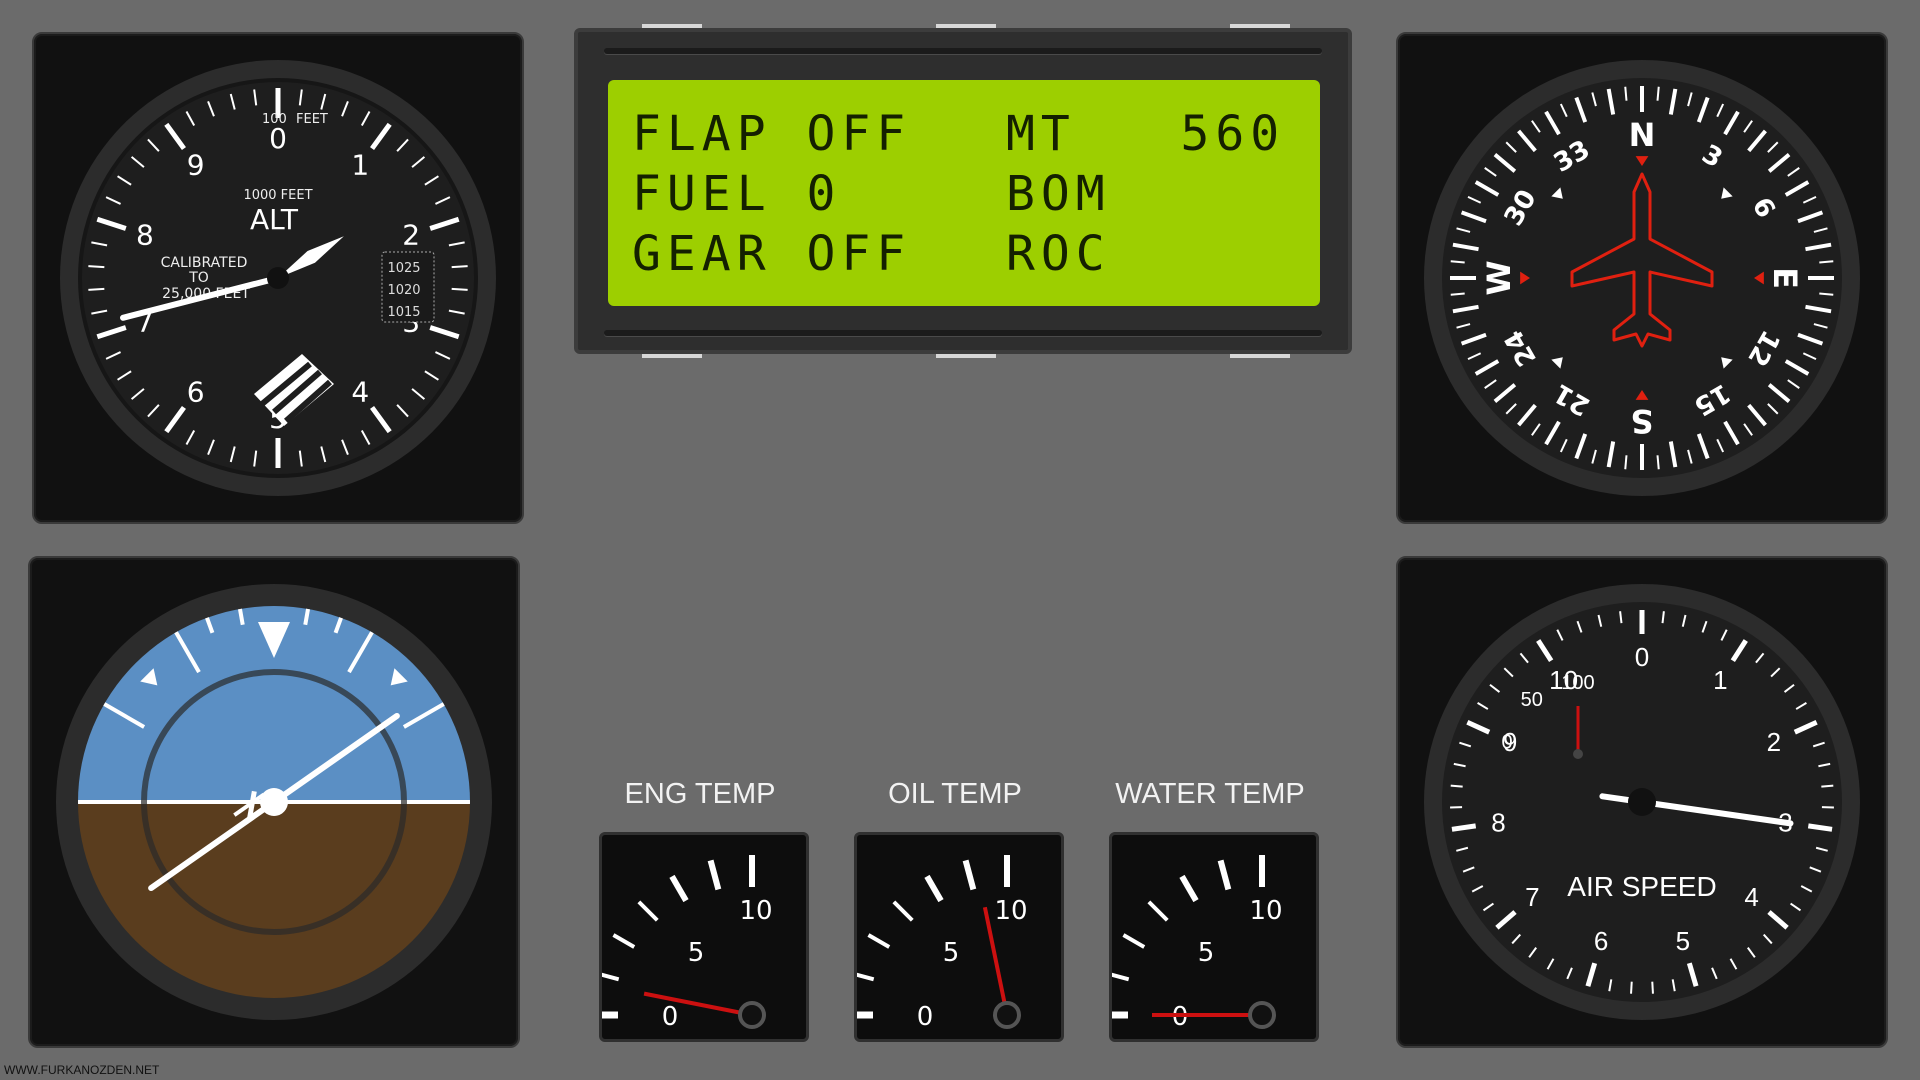 The image size is (1920, 1080). I want to click on lcd-gear-status: GEAR OFF, so click(772, 254).